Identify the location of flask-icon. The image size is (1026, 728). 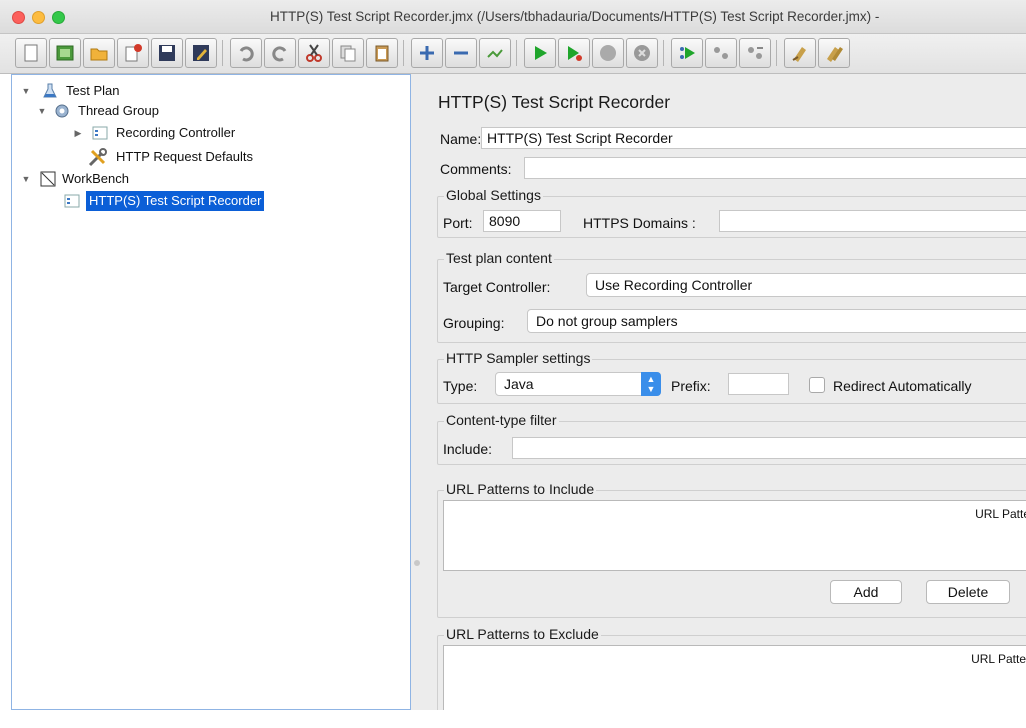
(50, 90).